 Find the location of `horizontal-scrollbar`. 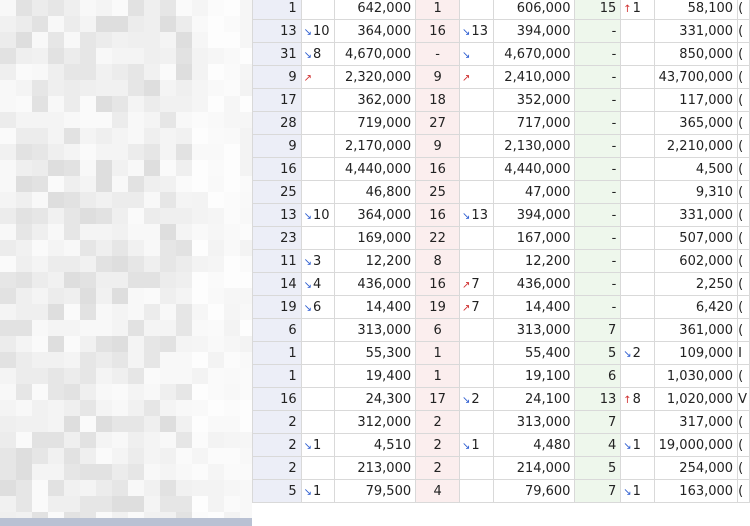

horizontal-scrollbar is located at coordinates (126, 522).